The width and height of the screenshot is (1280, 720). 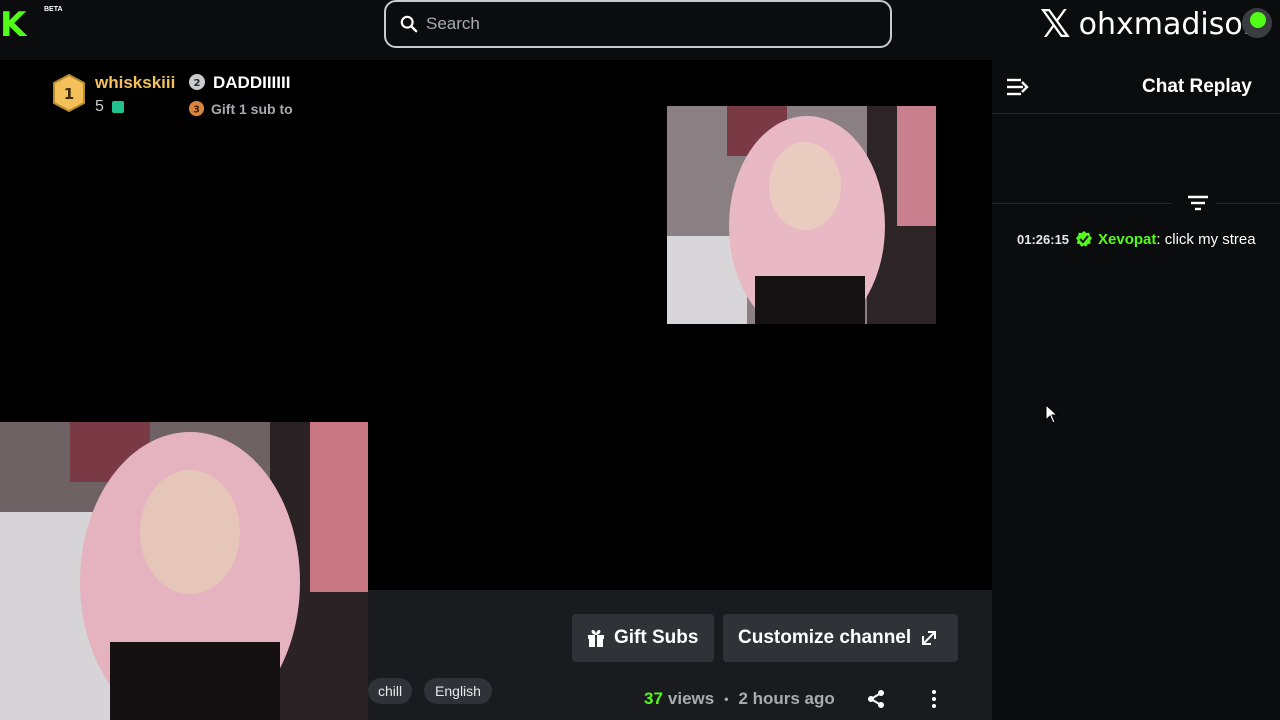 I want to click on share-icon, so click(x=876, y=699).